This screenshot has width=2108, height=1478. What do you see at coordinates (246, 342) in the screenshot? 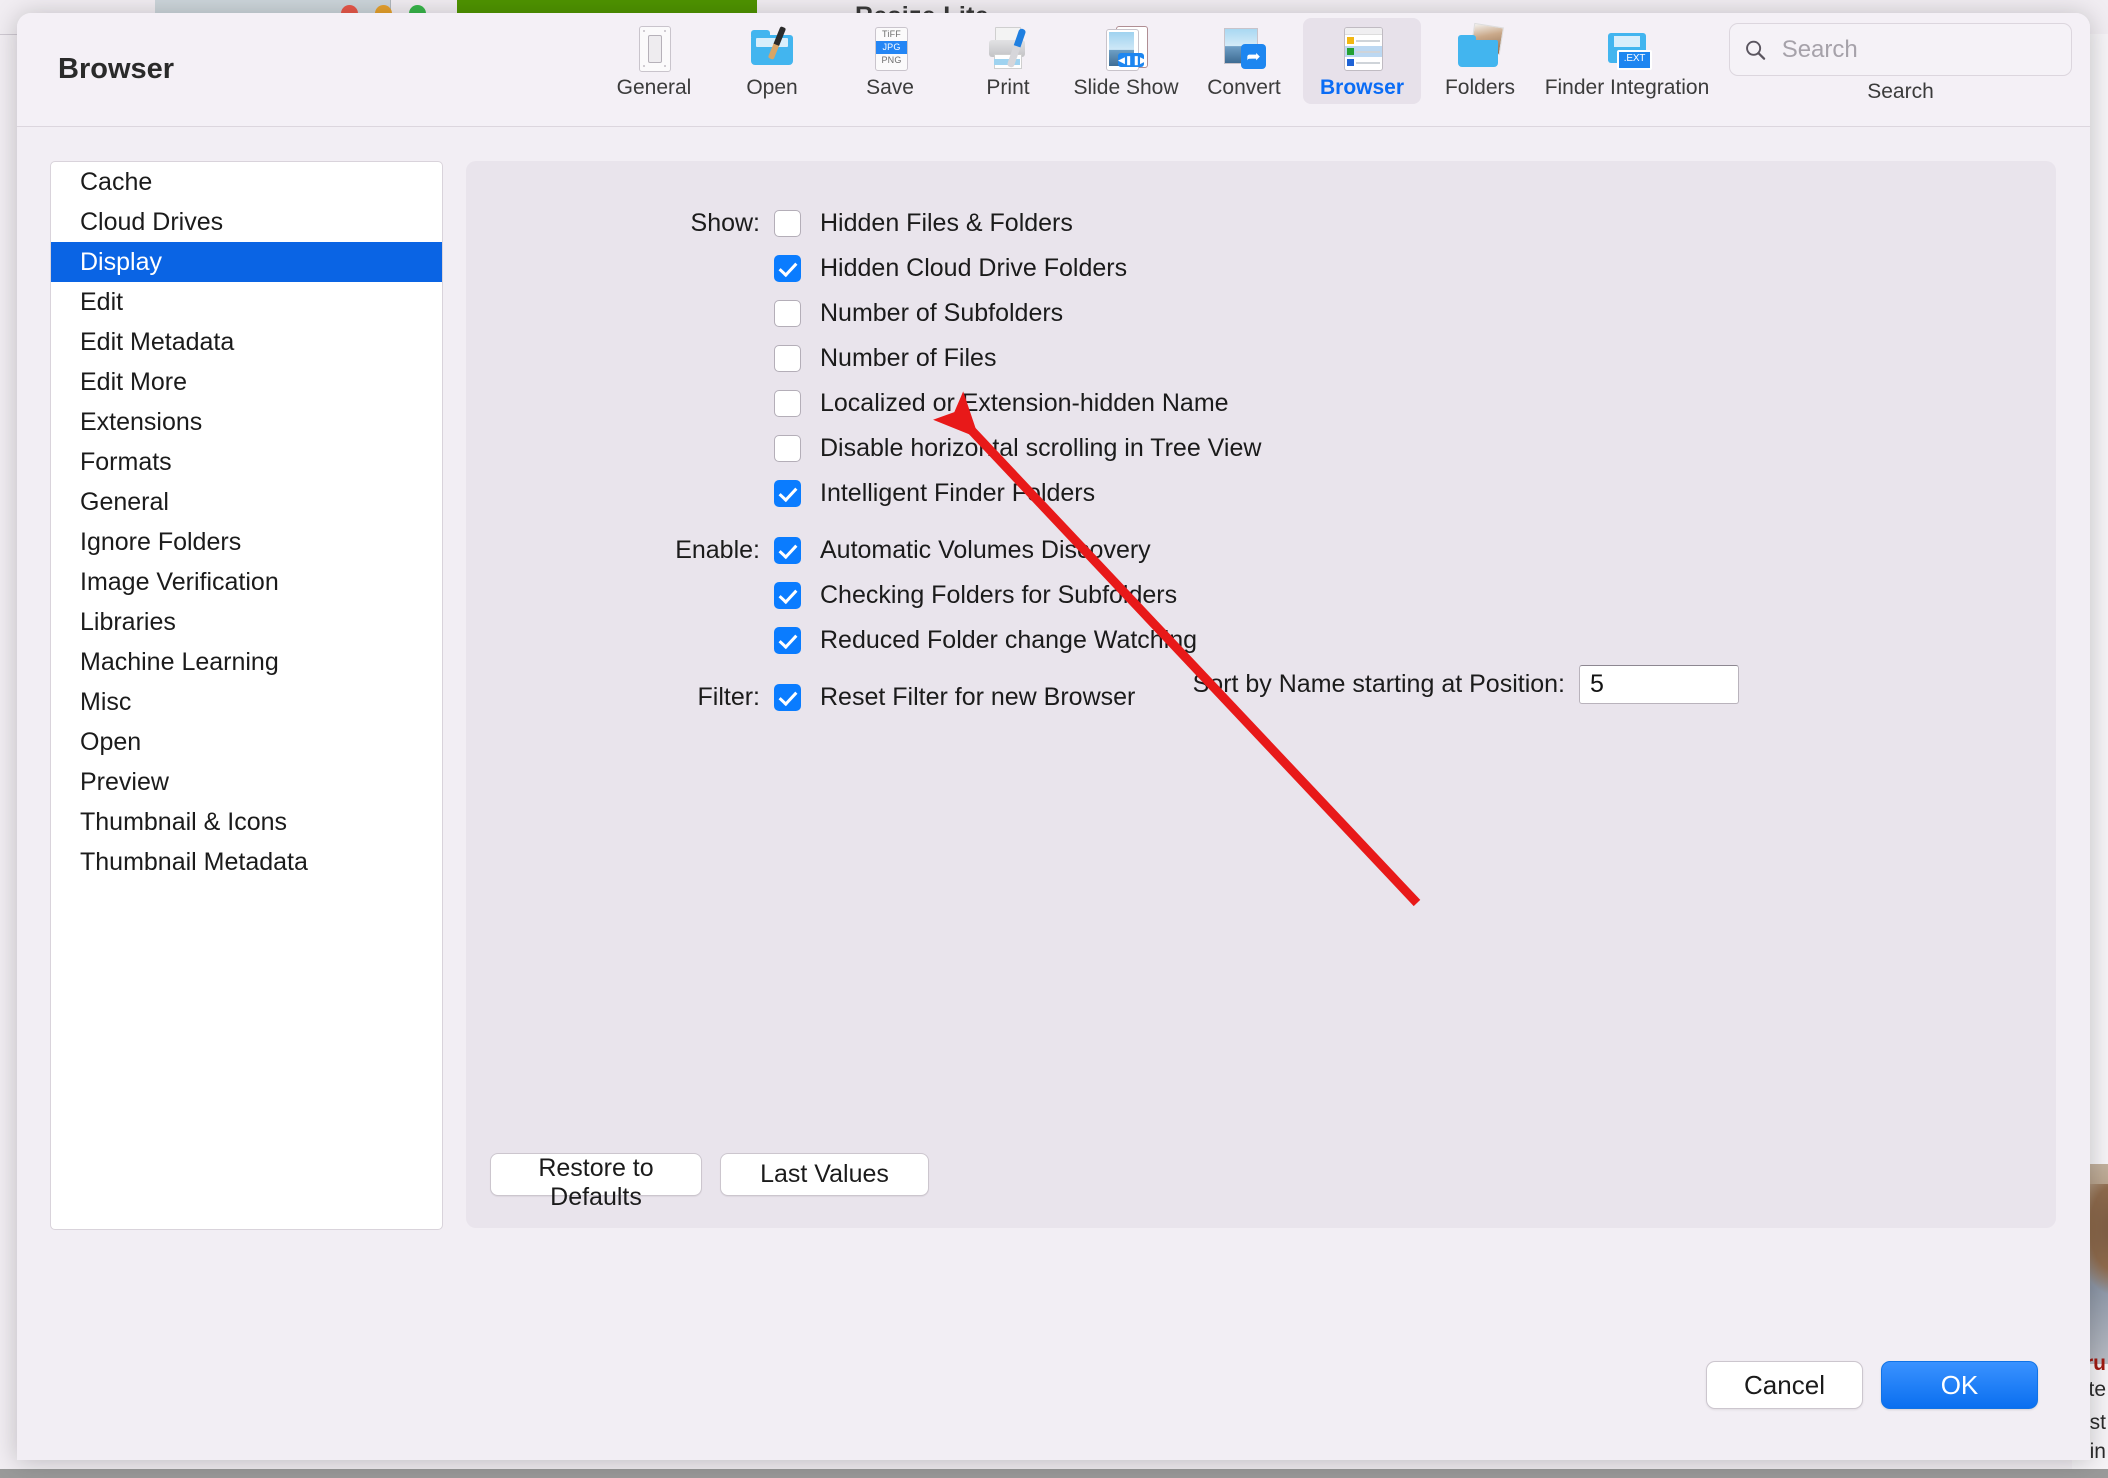
I see `sidebar-item-edit-metadata: Edit Metadata` at bounding box center [246, 342].